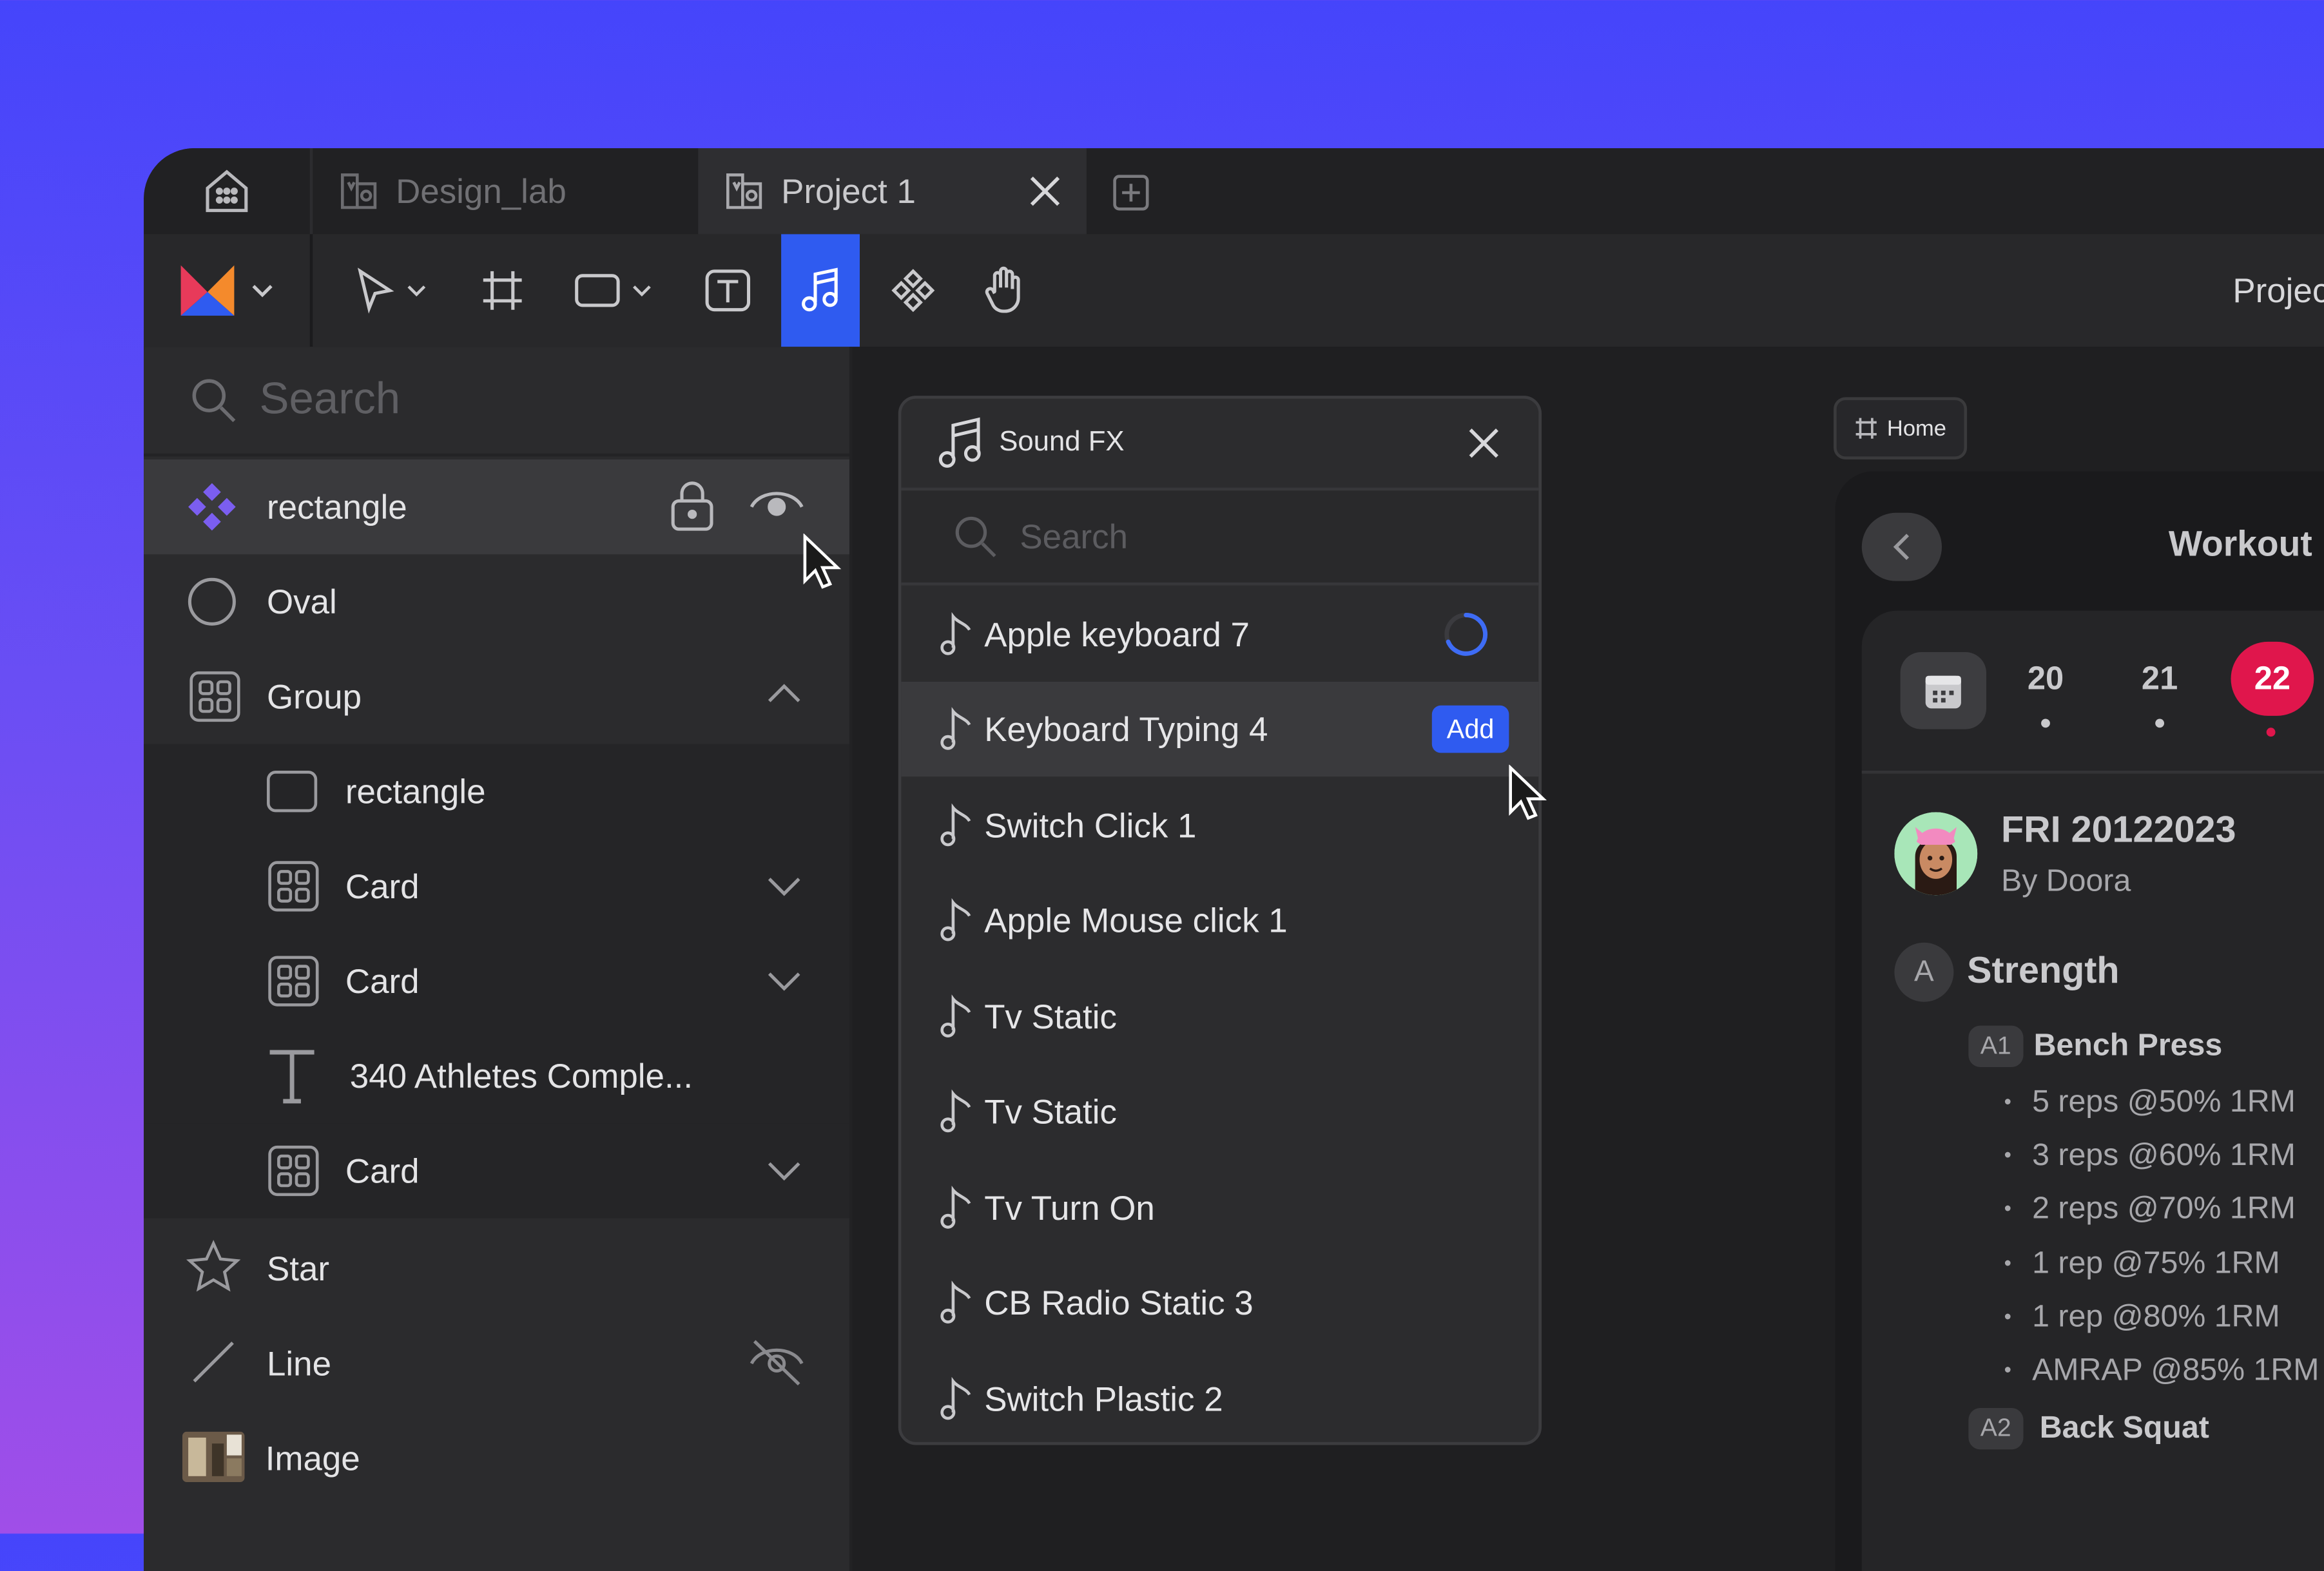 This screenshot has width=2324, height=1571. I want to click on sound-item-label: Tv Static, so click(1050, 1017).